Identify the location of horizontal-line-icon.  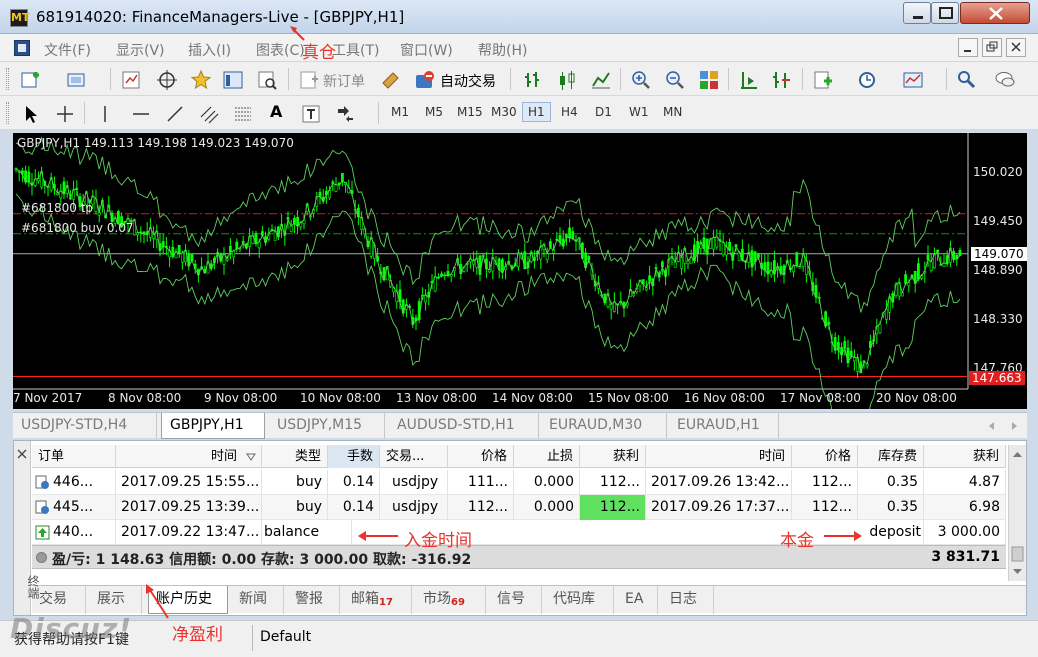
(141, 114).